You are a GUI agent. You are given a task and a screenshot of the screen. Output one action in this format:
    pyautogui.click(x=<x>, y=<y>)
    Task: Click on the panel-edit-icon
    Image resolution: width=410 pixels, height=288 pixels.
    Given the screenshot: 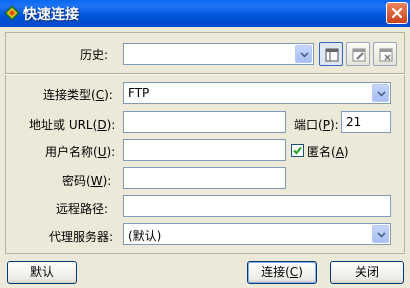 What is the action you would take?
    pyautogui.click(x=359, y=55)
    